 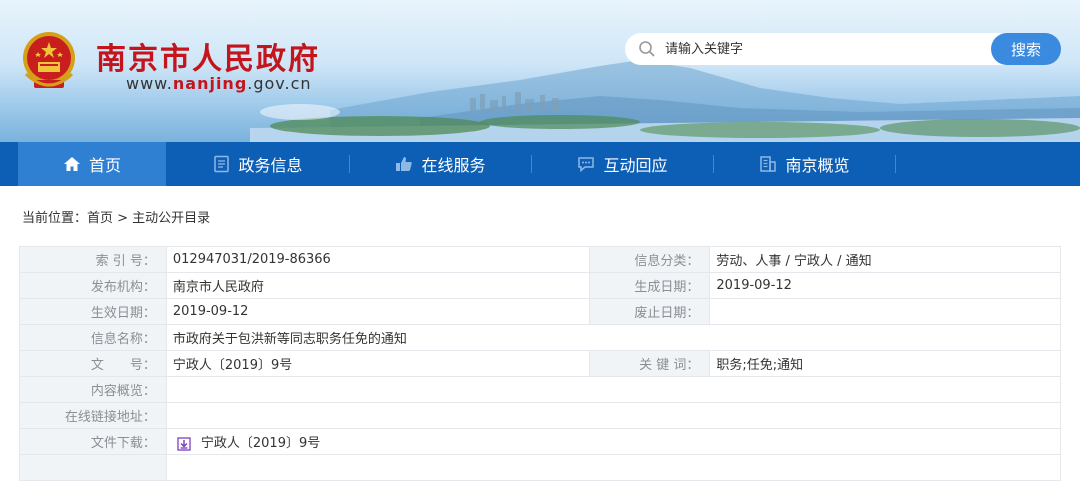 What do you see at coordinates (93, 415) in the screenshot?
I see `online-link-label: 在线链接地址：` at bounding box center [93, 415].